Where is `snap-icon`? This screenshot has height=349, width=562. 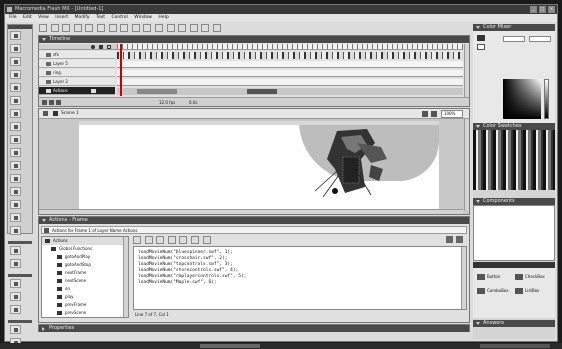
snap-icon is located at coordinates (158, 28).